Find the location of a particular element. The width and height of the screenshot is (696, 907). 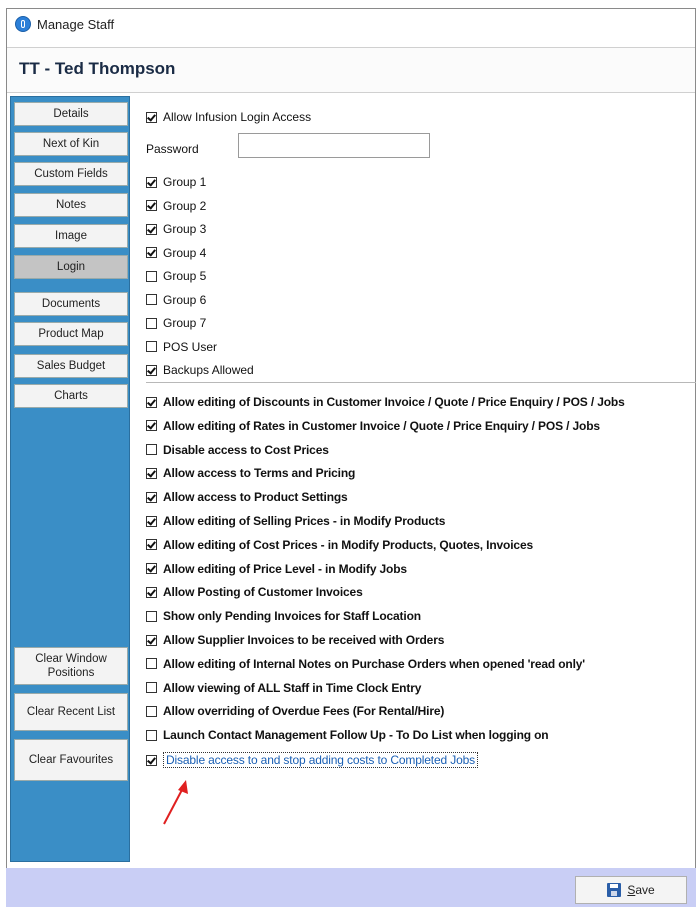

group-checkbox: Backups Allowed is located at coordinates (200, 370).